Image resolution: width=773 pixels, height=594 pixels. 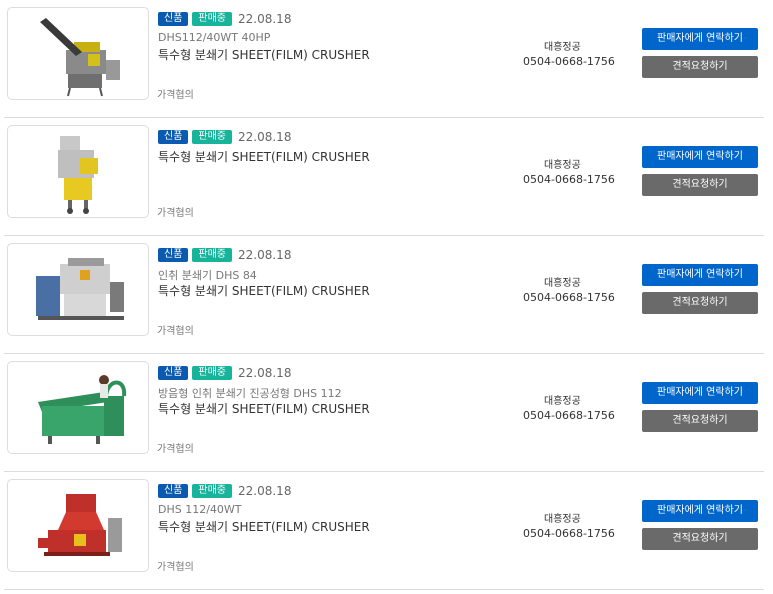 I want to click on product-model: DHS112/40WT 40HP, so click(x=214, y=37).